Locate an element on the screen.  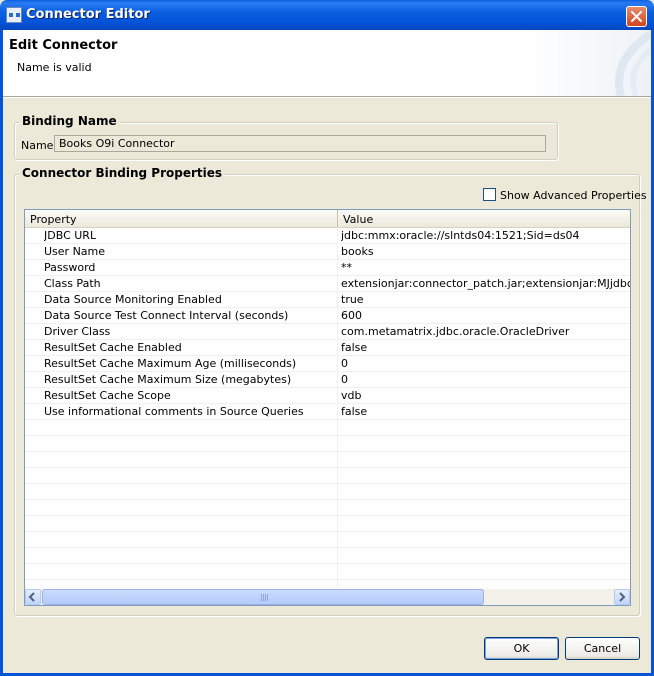
property-name: User Name is located at coordinates (75, 251).